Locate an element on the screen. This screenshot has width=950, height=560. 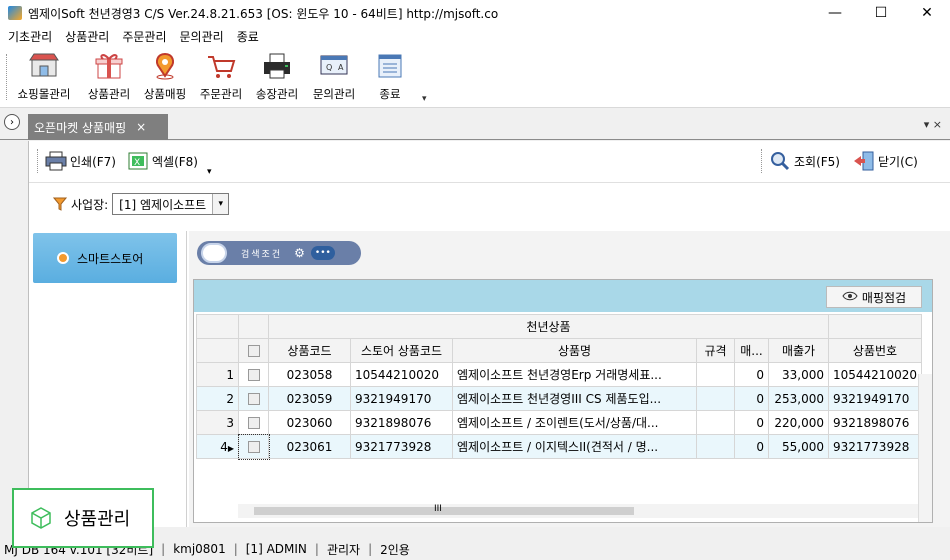
product-management-badge: 상품관리 is located at coordinates (83, 518).